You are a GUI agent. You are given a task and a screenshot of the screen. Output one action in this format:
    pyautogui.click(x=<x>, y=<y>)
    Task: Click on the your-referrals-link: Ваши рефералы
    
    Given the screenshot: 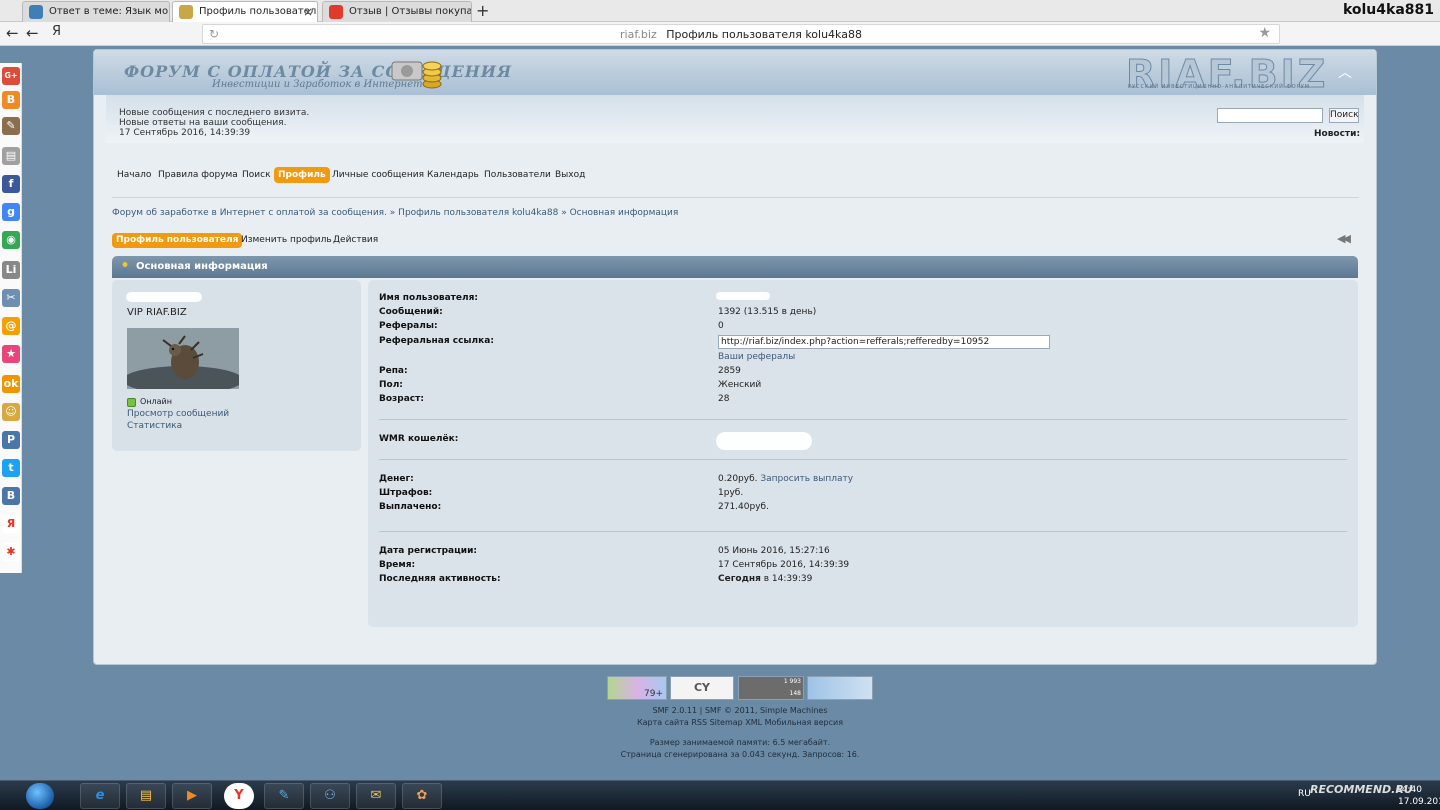 What is the action you would take?
    pyautogui.click(x=756, y=357)
    